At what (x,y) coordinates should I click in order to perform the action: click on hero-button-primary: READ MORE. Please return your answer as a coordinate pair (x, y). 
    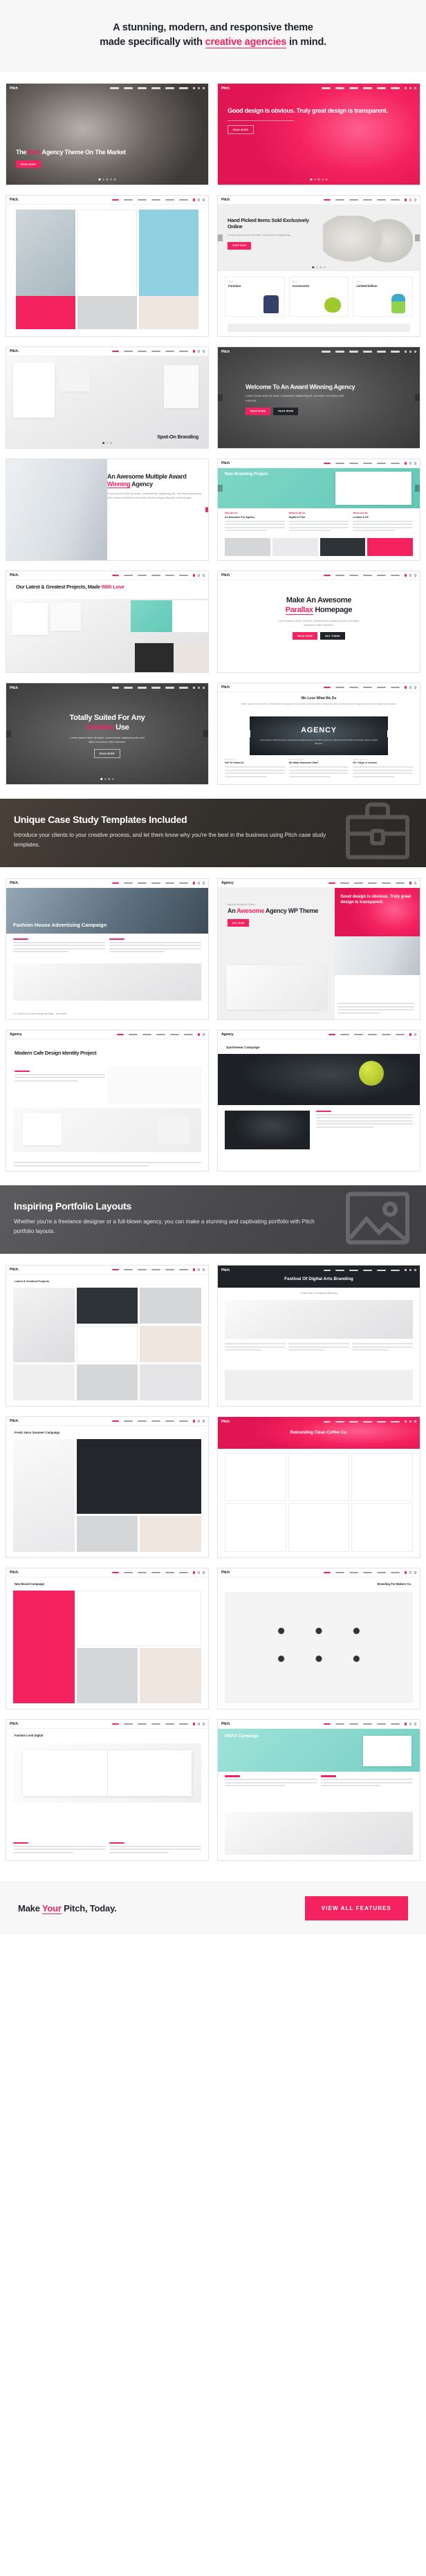
    Looking at the image, I should click on (259, 412).